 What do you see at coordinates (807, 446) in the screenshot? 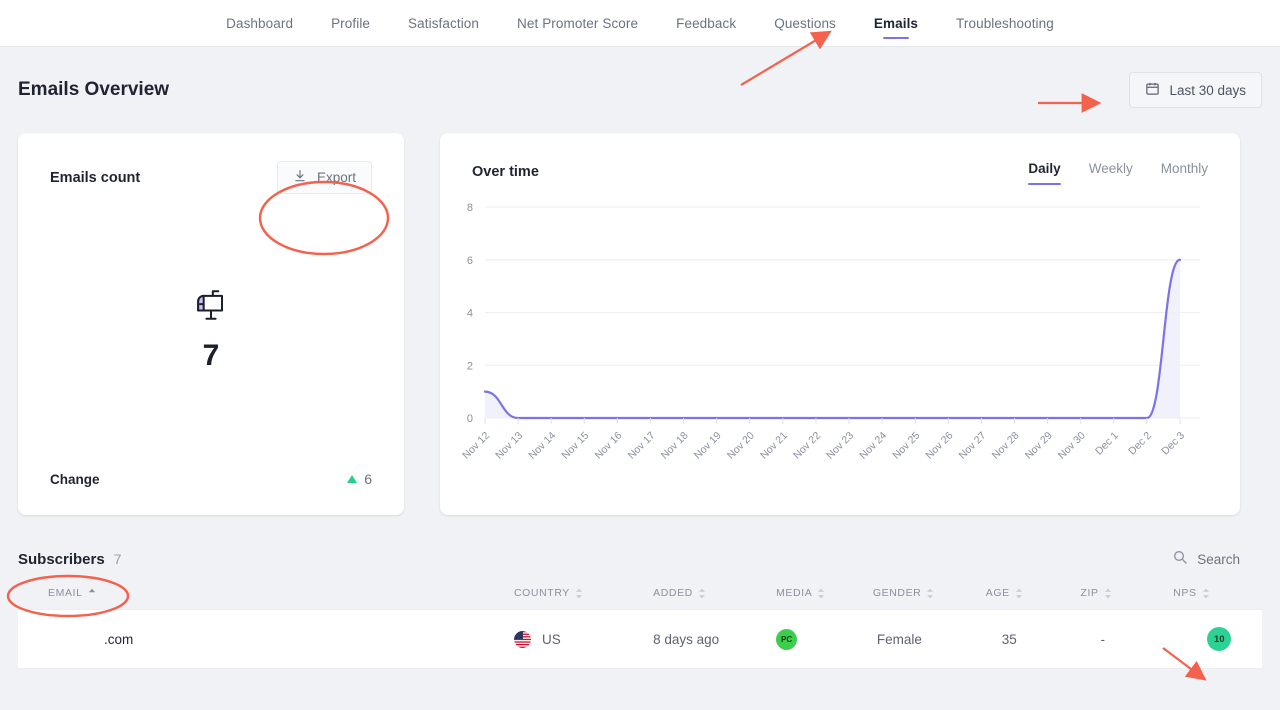
I see `svg-text: Nov 22` at bounding box center [807, 446].